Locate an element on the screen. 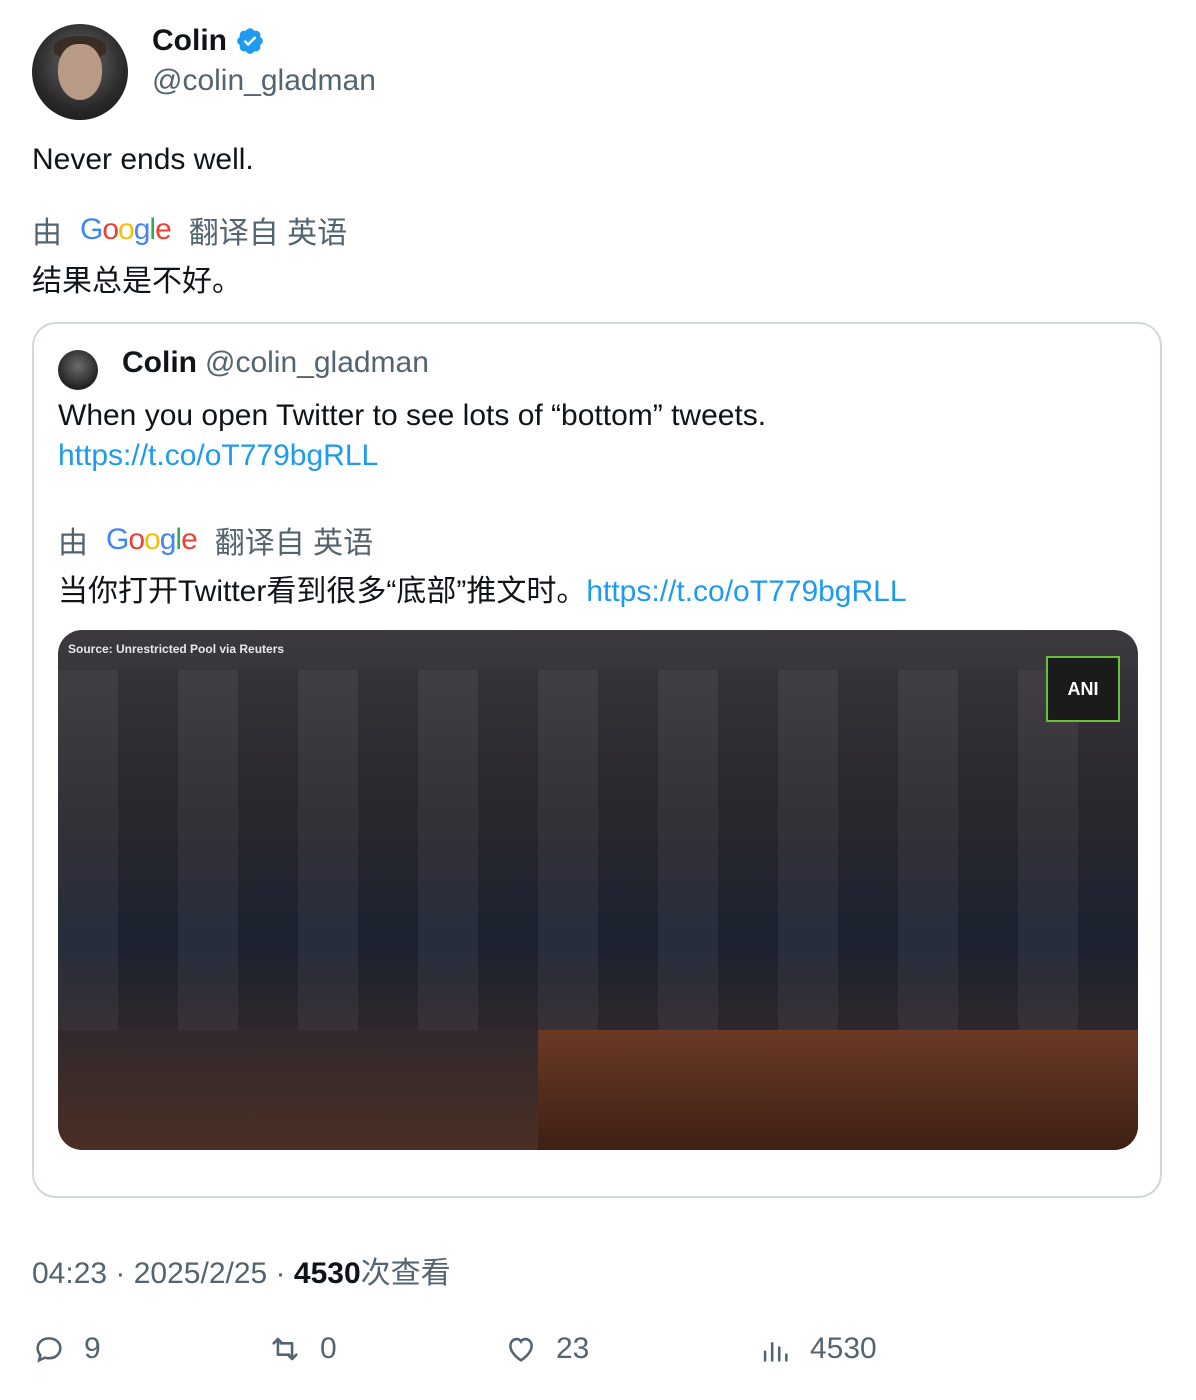  avatar-face is located at coordinates (80, 72).